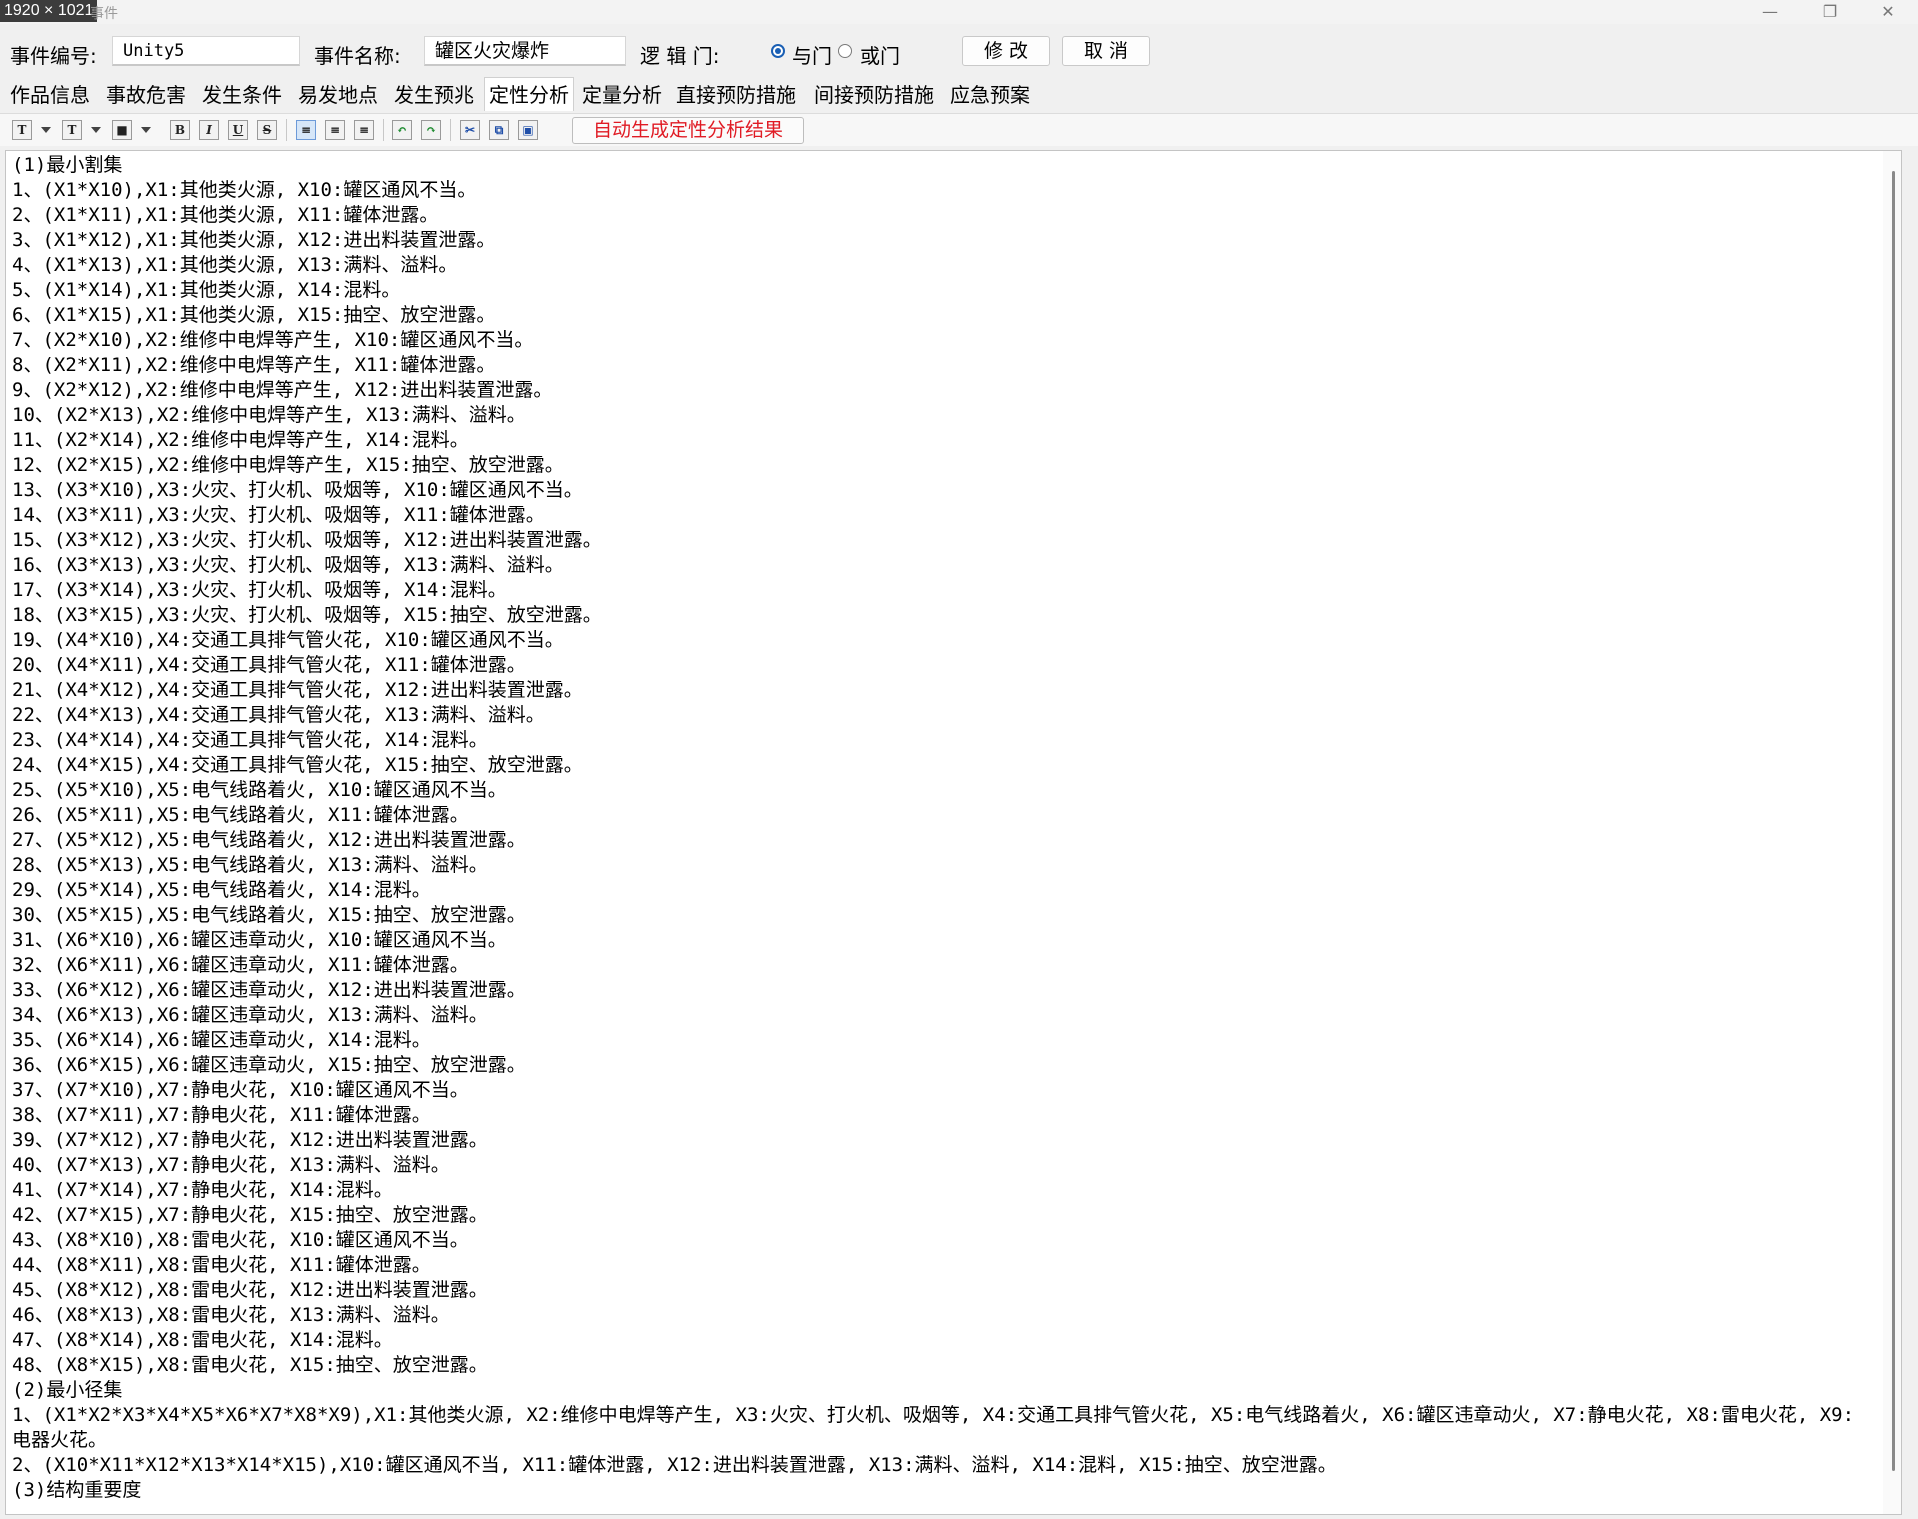 The height and width of the screenshot is (1519, 1918). What do you see at coordinates (306, 130) in the screenshot?
I see `align-left-icon: ≡` at bounding box center [306, 130].